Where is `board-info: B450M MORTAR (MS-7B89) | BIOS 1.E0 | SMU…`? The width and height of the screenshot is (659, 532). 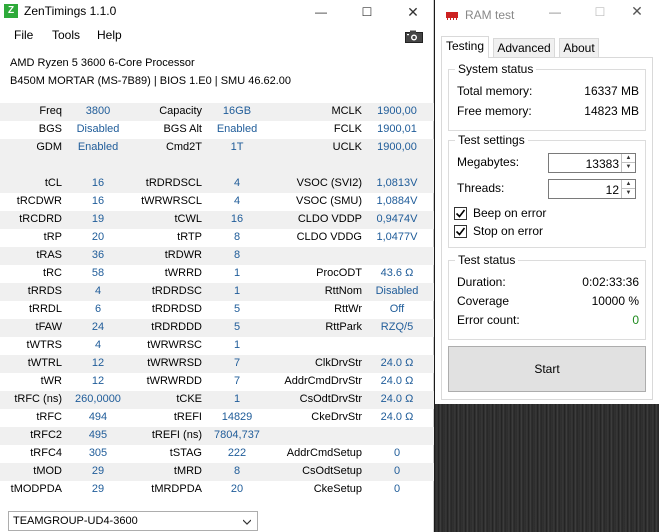 board-info: B450M MORTAR (MS-7B89) | BIOS 1.E0 | SMU… is located at coordinates (151, 81).